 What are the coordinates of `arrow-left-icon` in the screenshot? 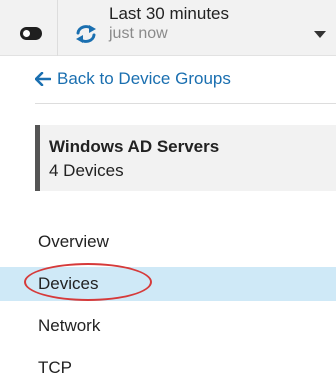 It's located at (43, 79).